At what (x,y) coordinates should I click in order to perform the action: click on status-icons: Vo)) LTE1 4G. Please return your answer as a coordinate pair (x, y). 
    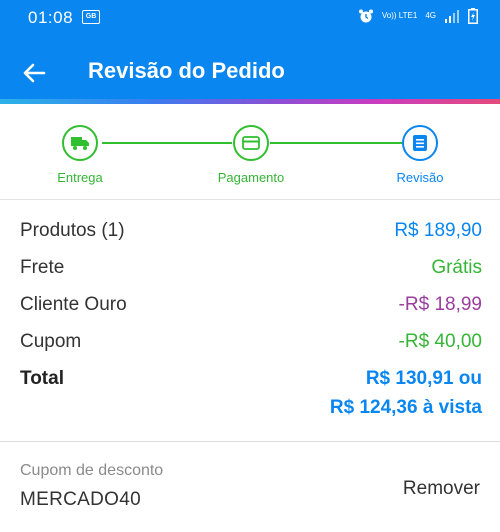
    Looking at the image, I should click on (418, 16).